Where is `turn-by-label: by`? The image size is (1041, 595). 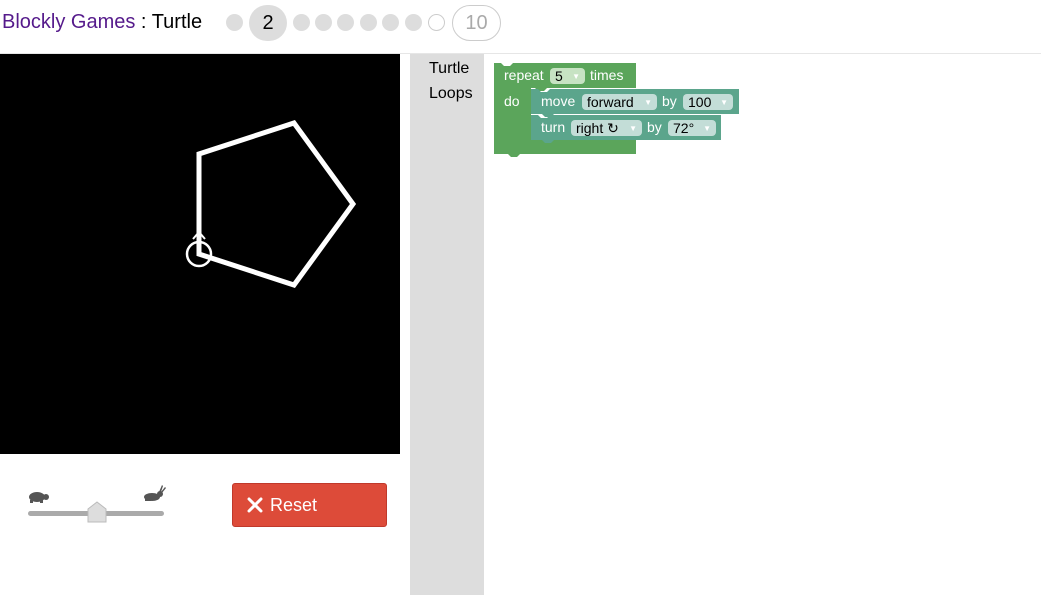 turn-by-label: by is located at coordinates (654, 127).